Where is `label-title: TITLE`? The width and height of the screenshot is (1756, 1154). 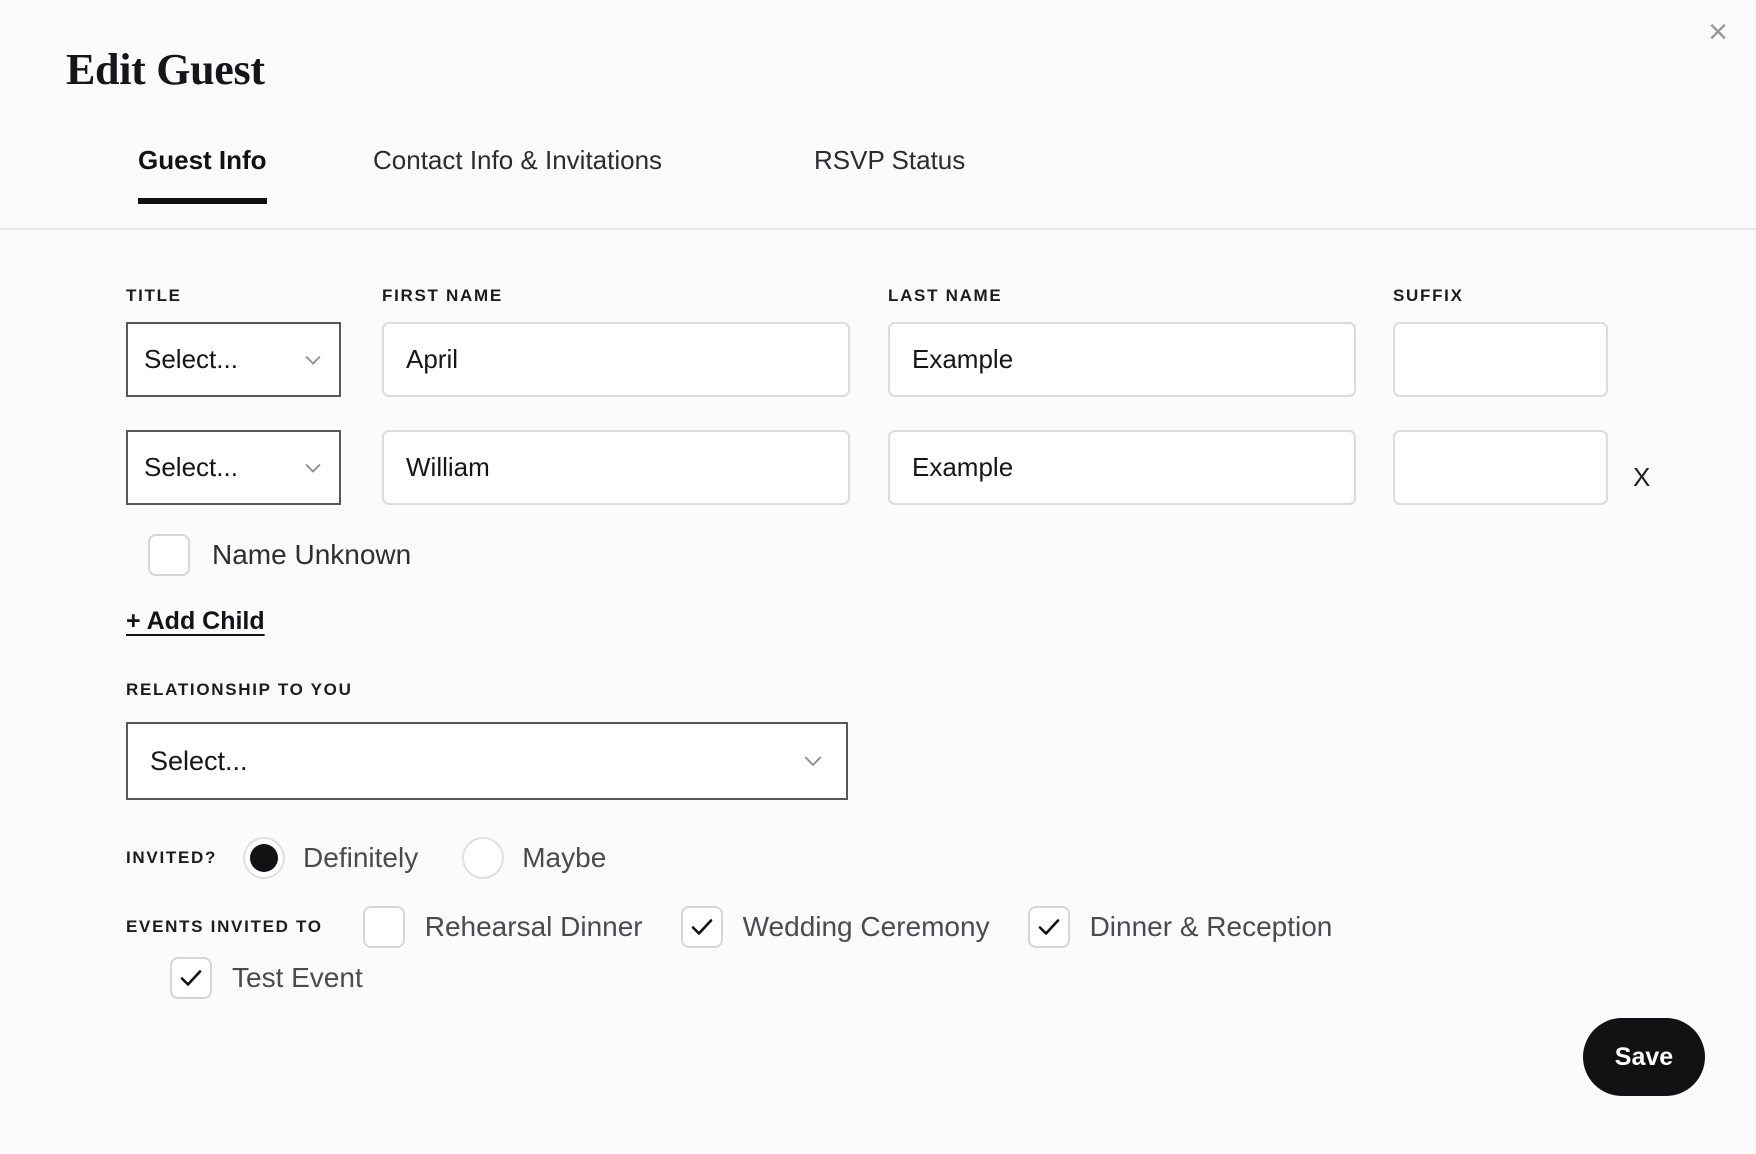
label-title: TITLE is located at coordinates (154, 295).